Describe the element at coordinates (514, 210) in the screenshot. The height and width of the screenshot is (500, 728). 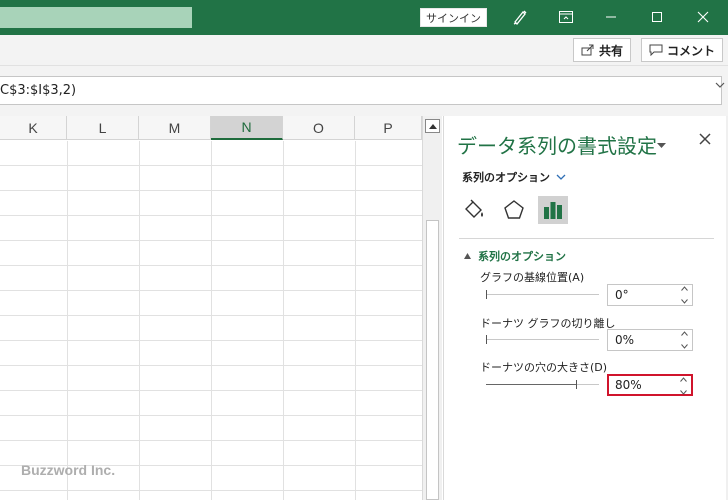
I see `effects-pentagon-icon` at that location.